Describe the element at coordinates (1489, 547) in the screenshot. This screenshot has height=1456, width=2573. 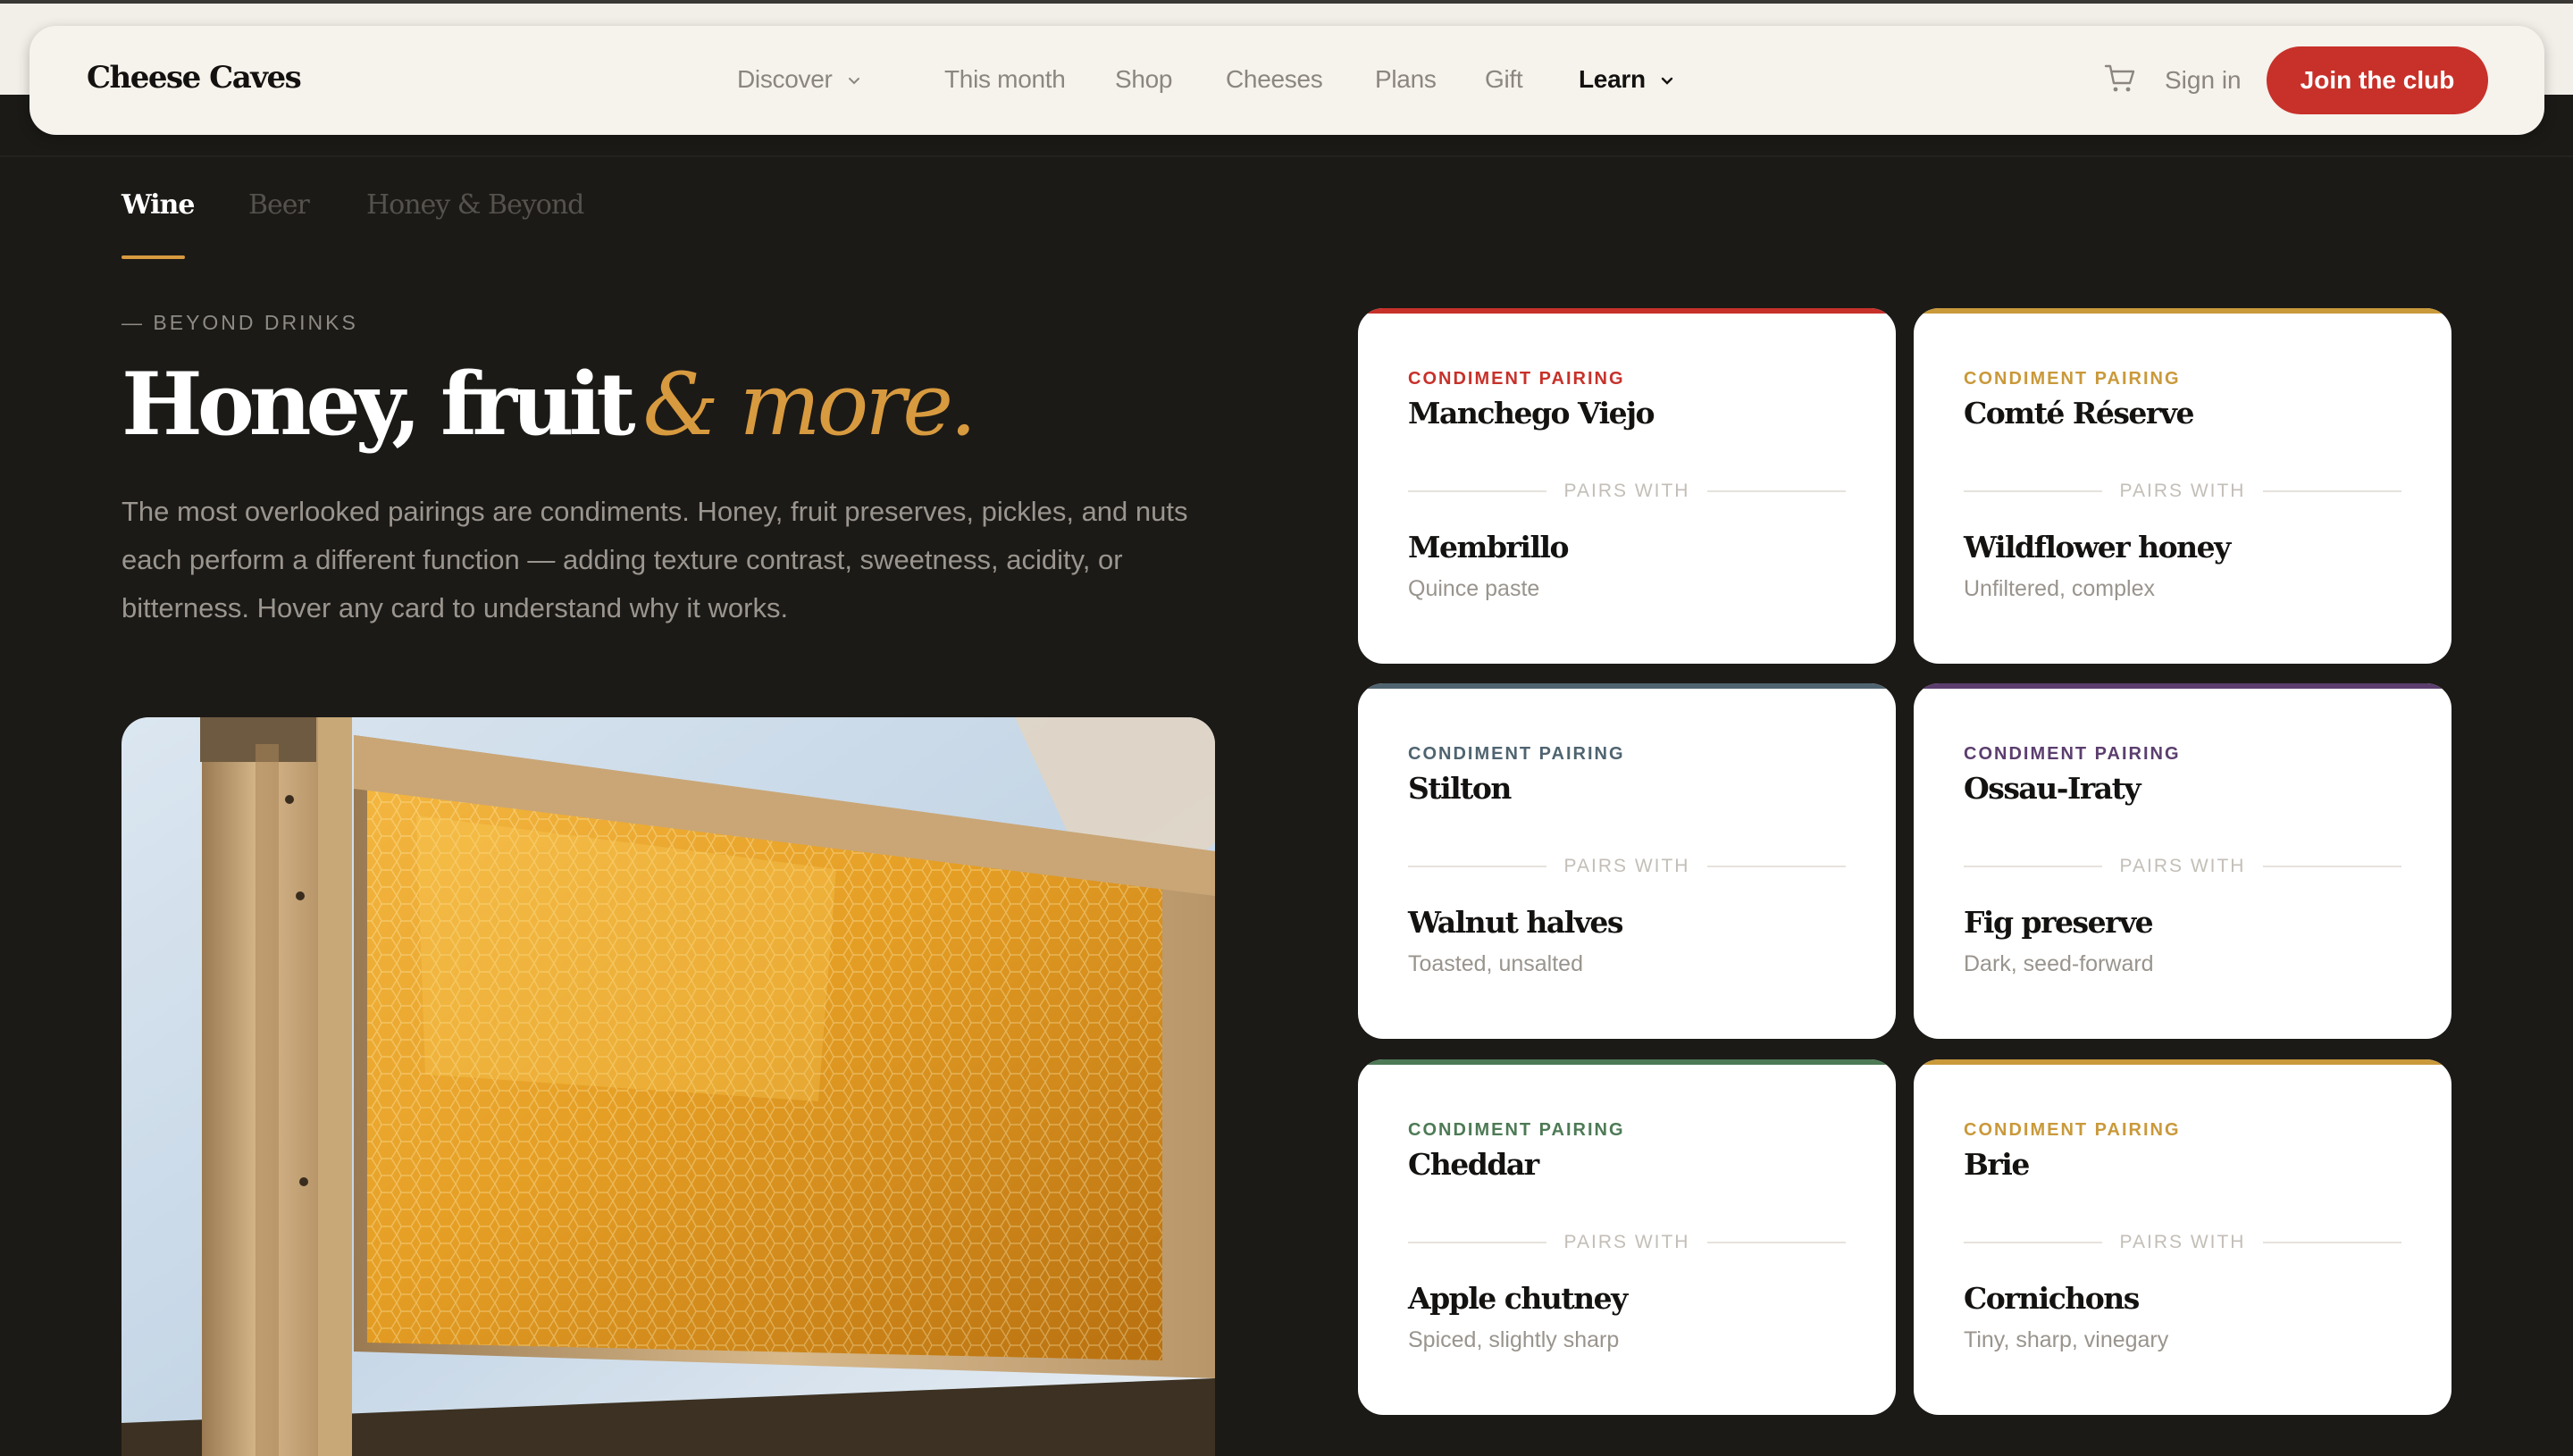
I see `card-pairing-name: Membrillo` at that location.